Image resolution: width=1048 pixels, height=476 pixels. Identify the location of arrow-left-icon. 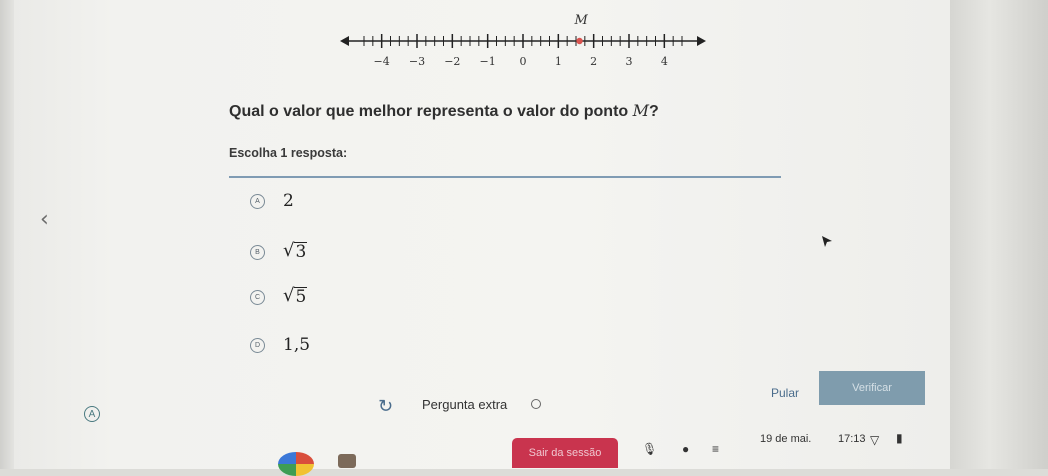
(344, 41).